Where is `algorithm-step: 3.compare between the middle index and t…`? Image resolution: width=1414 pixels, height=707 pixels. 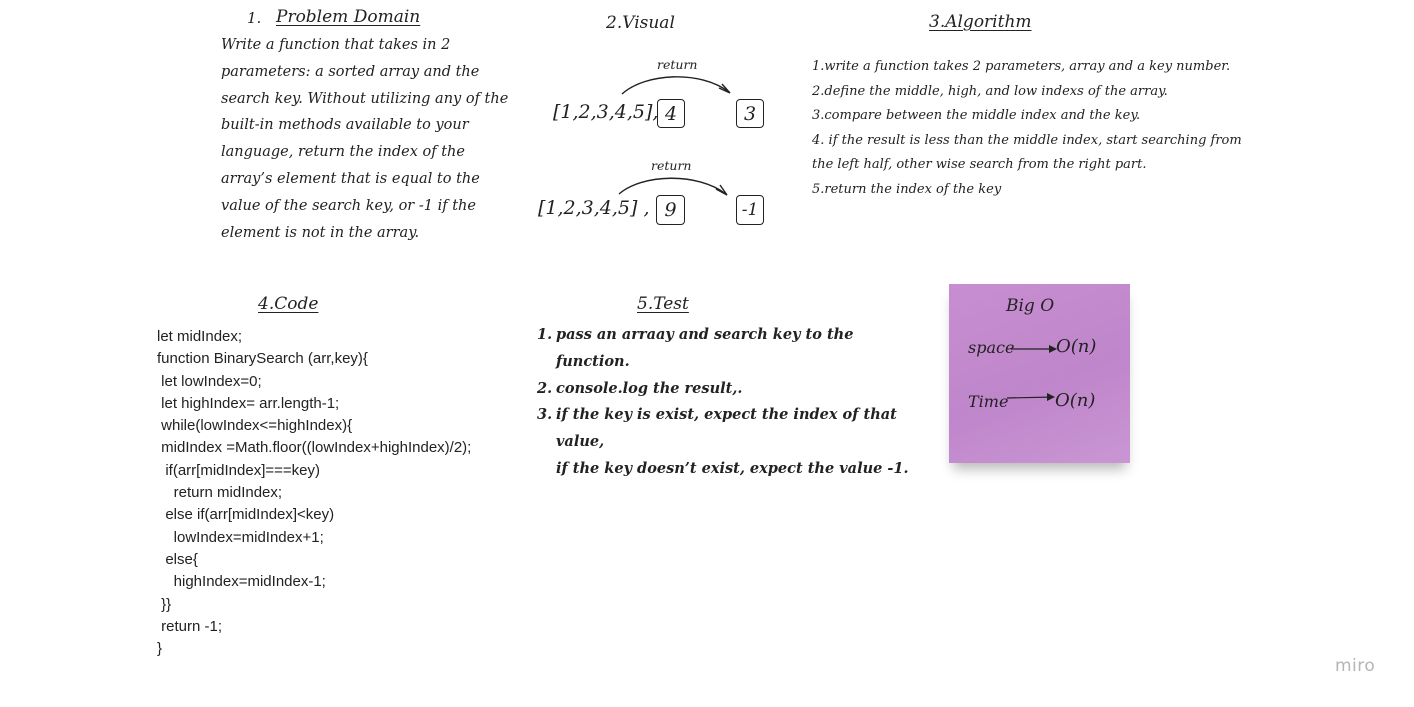
algorithm-step: 3.compare between the middle index and t… is located at coordinates (976, 115).